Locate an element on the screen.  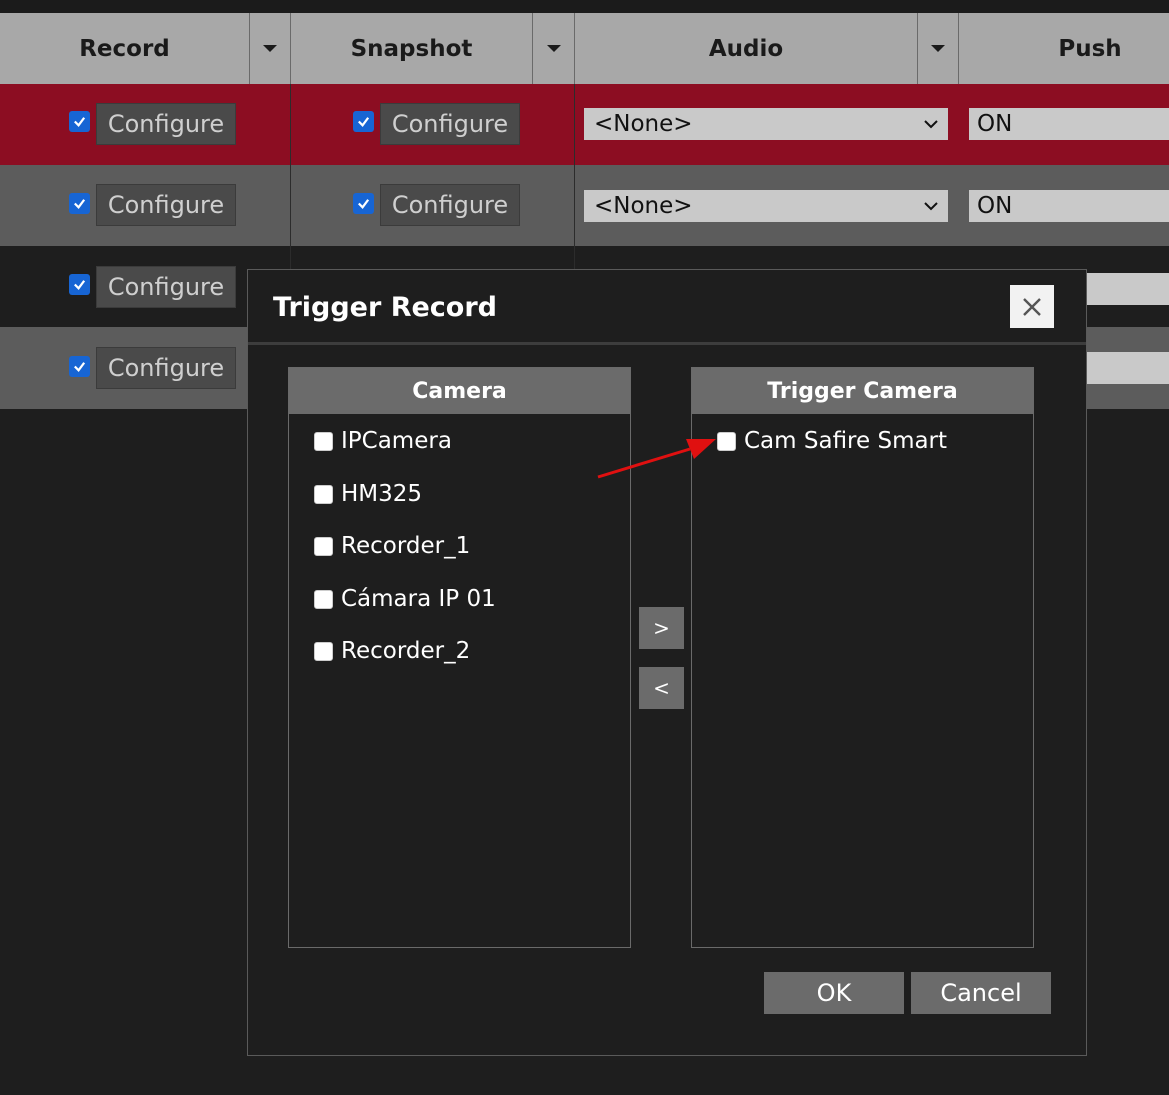
annotation-arrow is located at coordinates (656, 459).